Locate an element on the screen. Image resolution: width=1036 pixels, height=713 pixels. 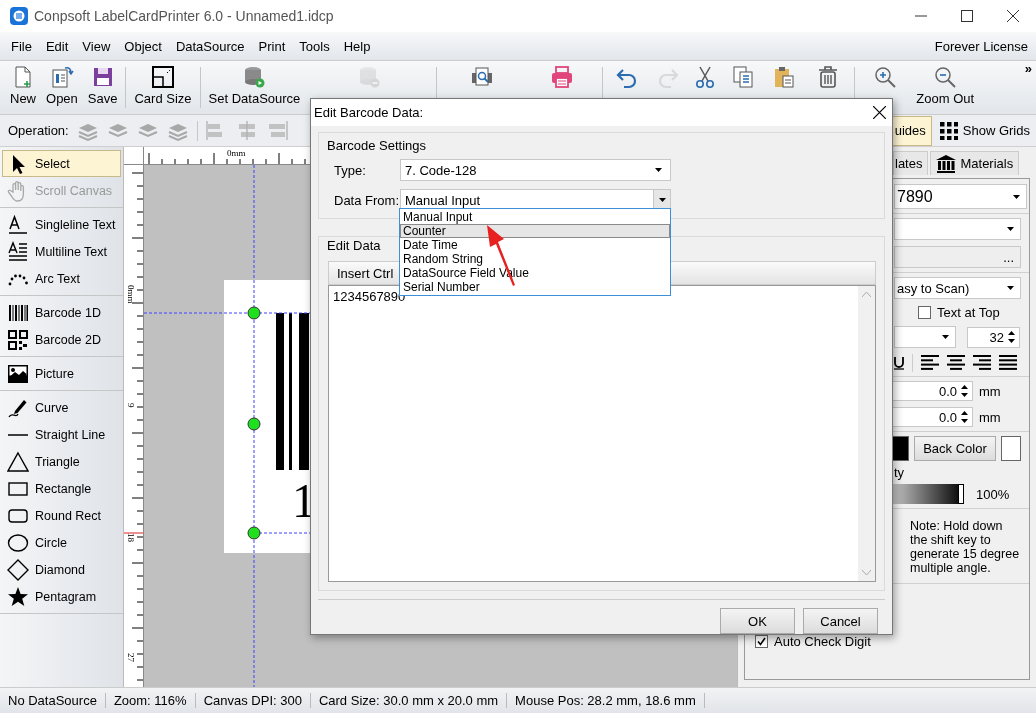
status-item: Mouse Pos: 28.2 mm, 18.6 mm is located at coordinates (606, 700).